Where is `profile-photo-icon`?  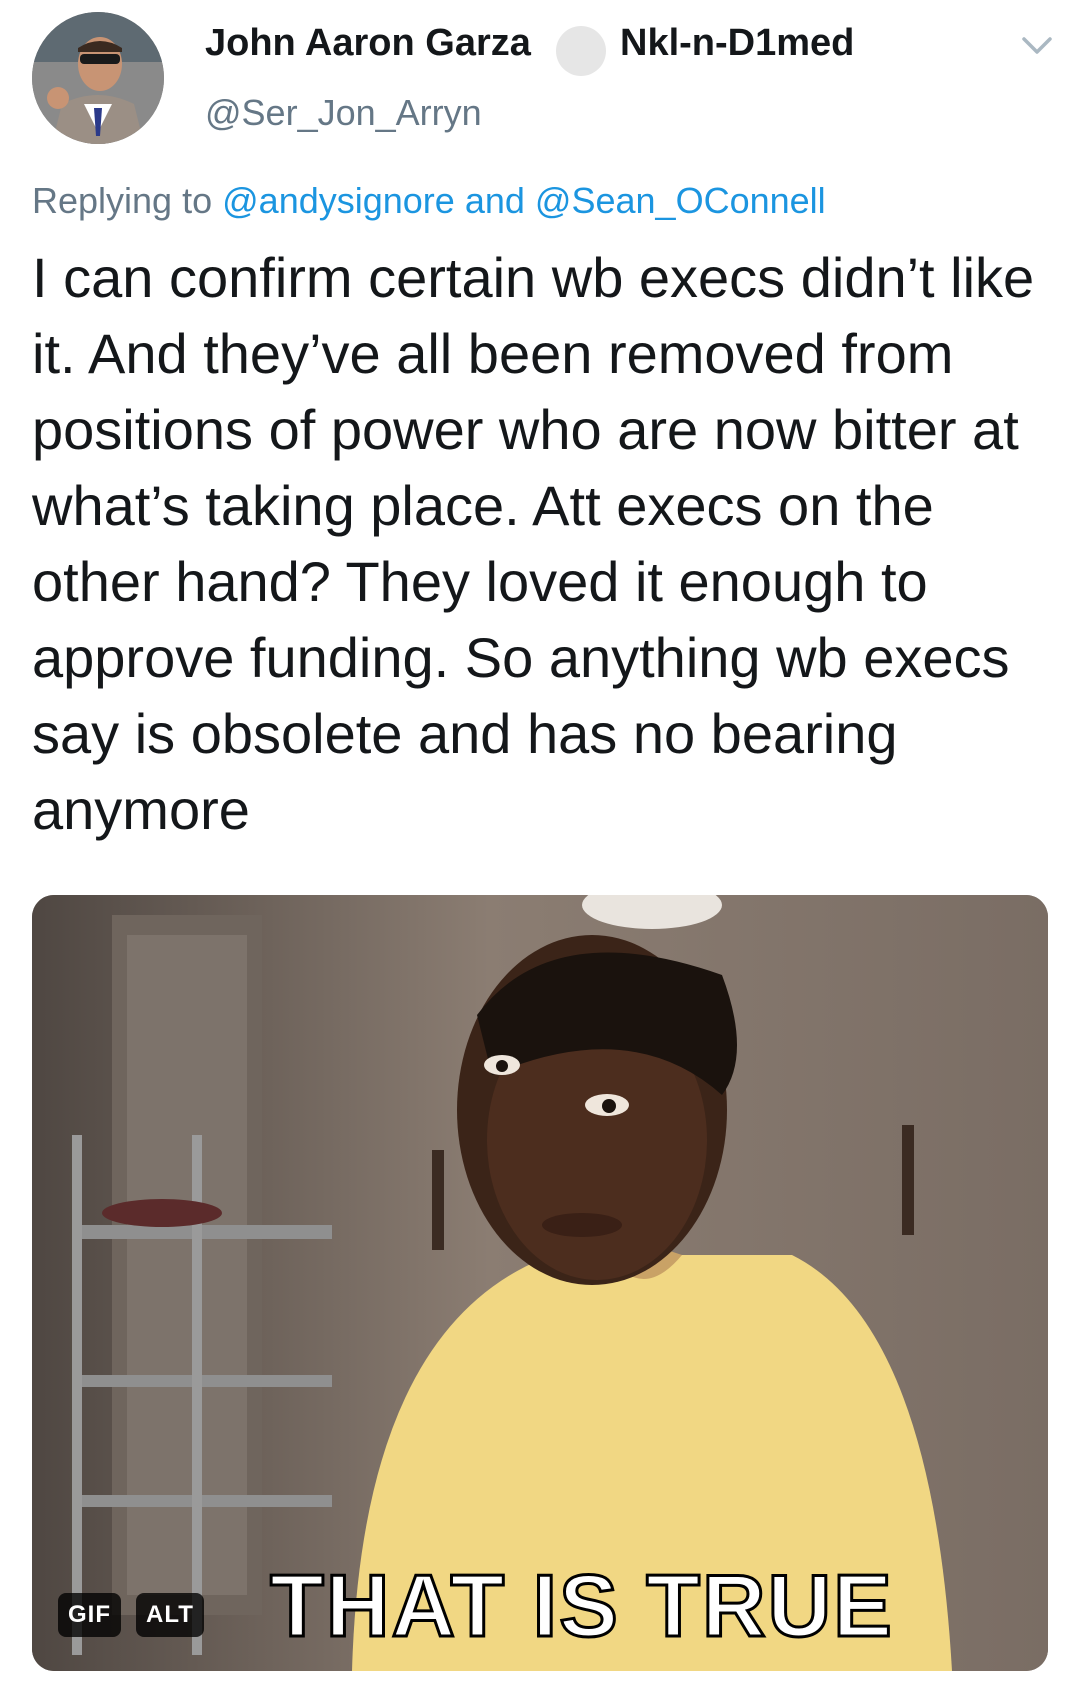
profile-photo-icon is located at coordinates (98, 78).